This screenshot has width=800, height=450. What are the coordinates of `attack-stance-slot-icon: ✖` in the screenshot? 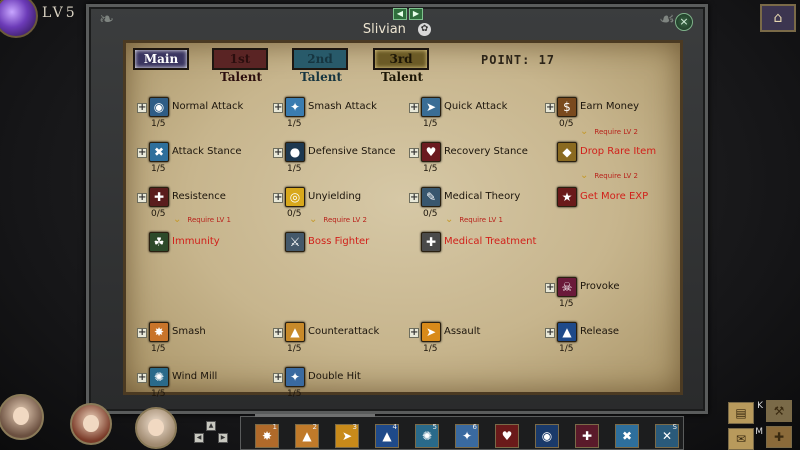 It's located at (627, 436).